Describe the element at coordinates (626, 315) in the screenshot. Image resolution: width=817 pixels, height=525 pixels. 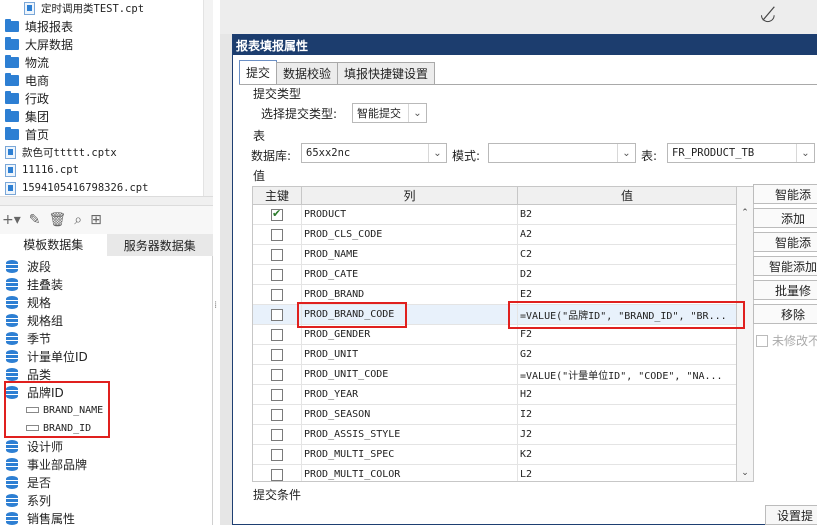
I see `highlight-box` at that location.